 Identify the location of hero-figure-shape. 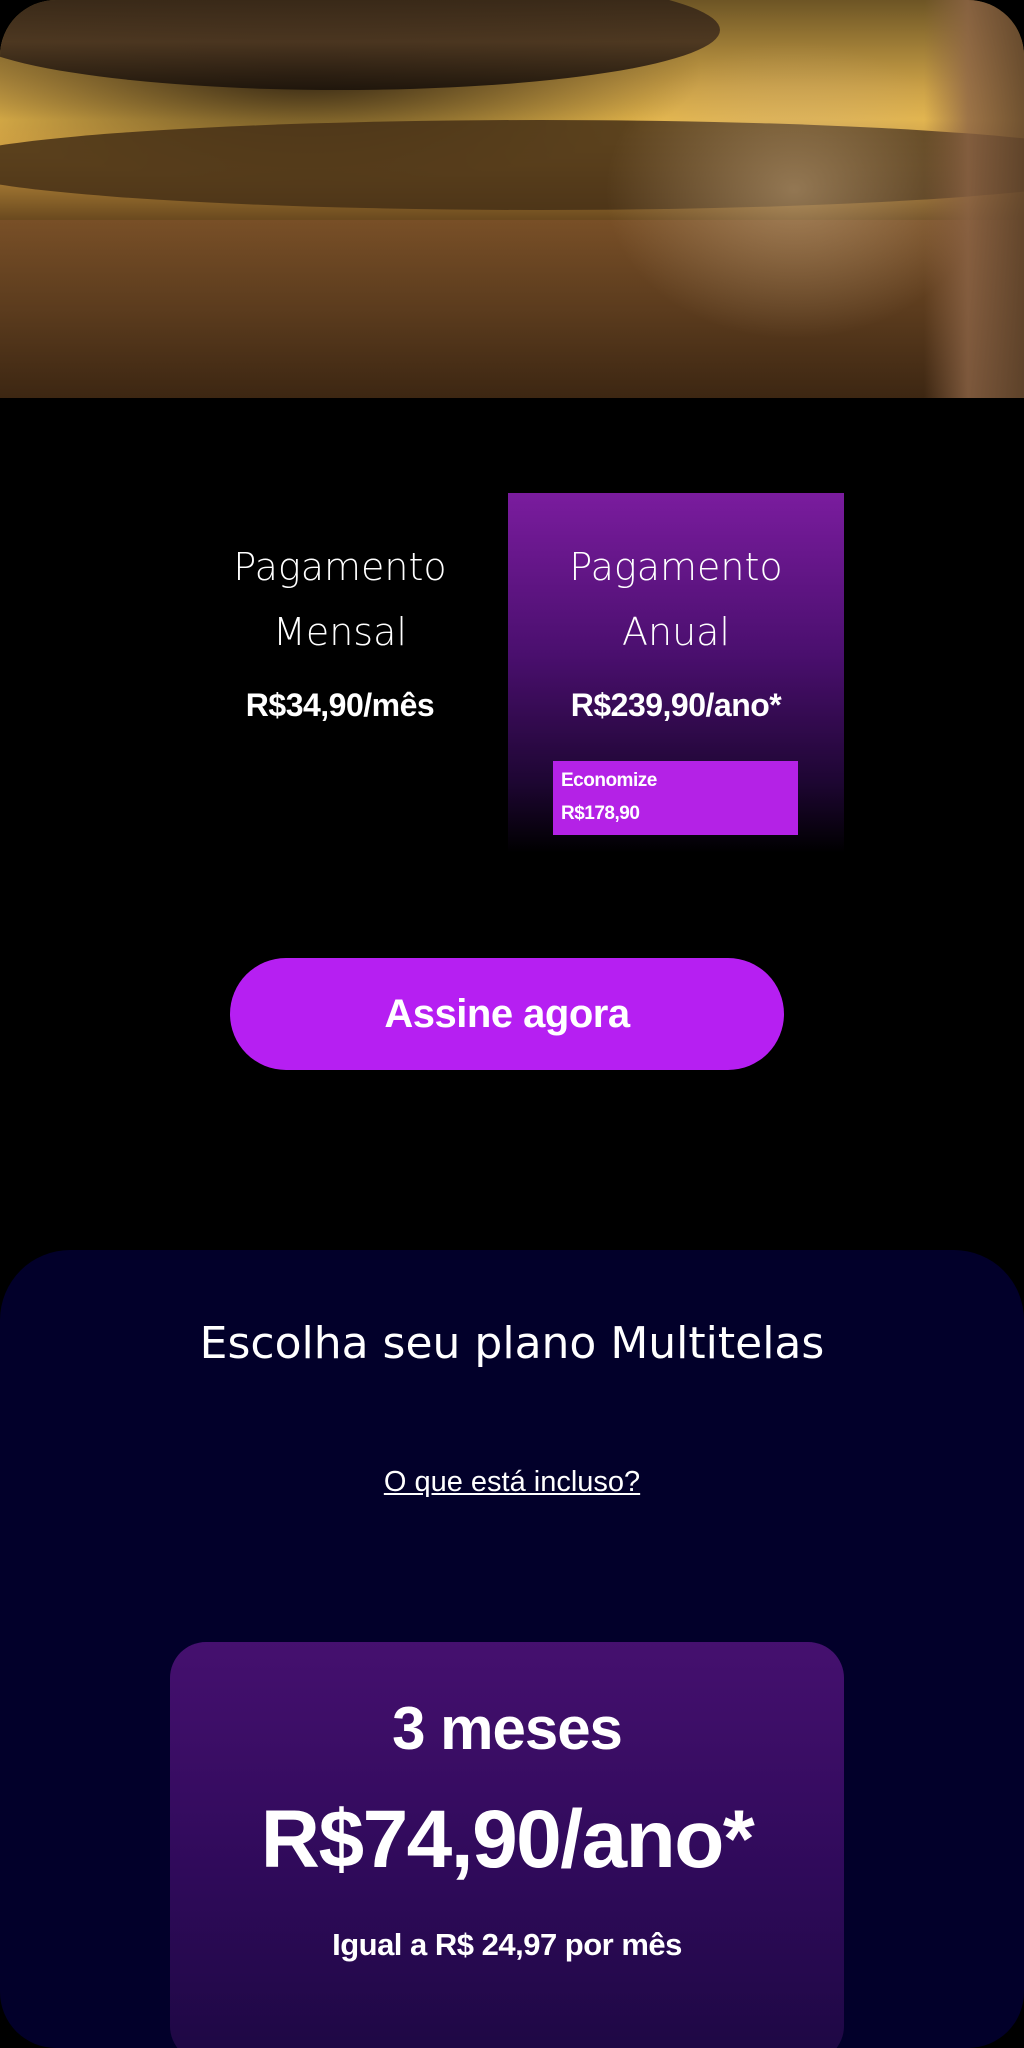
(974, 199).